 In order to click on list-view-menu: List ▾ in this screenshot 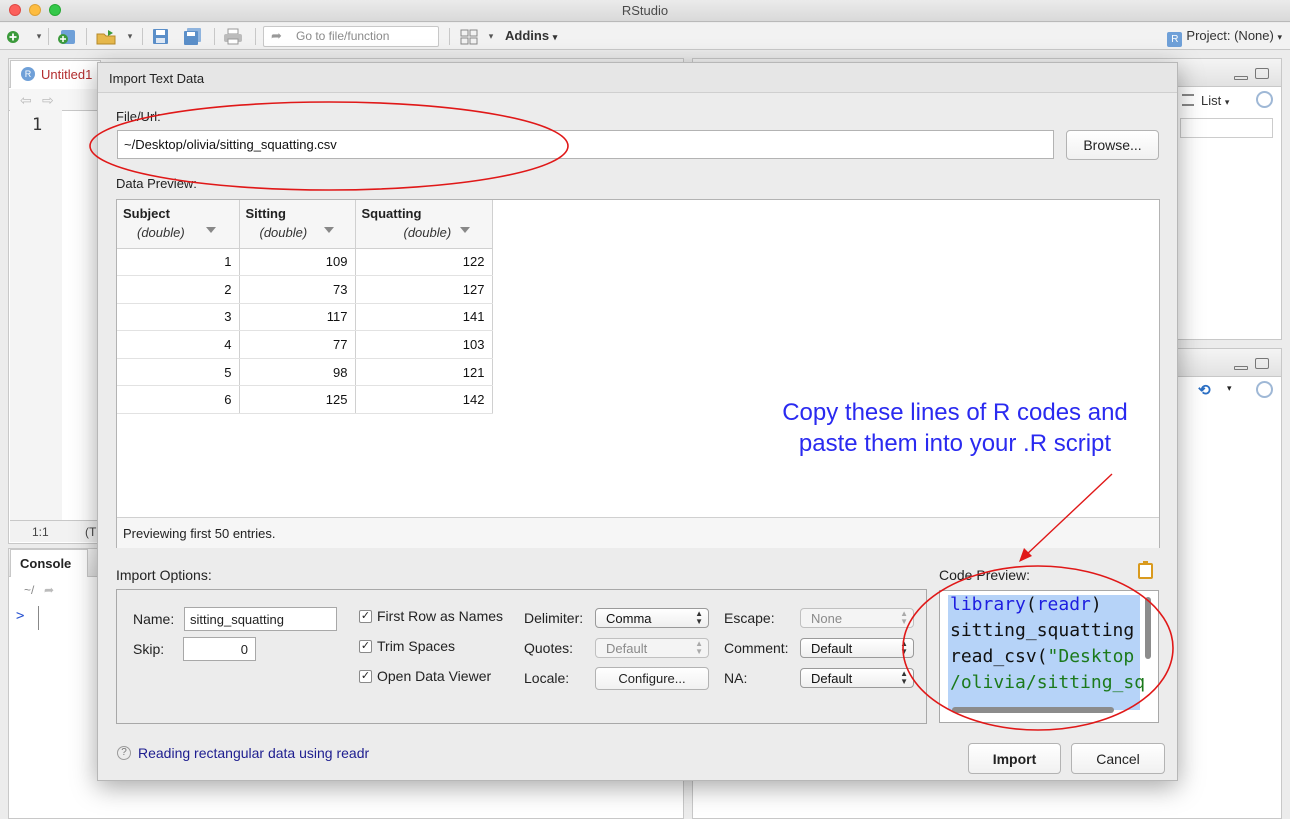, I will do `click(1215, 100)`.